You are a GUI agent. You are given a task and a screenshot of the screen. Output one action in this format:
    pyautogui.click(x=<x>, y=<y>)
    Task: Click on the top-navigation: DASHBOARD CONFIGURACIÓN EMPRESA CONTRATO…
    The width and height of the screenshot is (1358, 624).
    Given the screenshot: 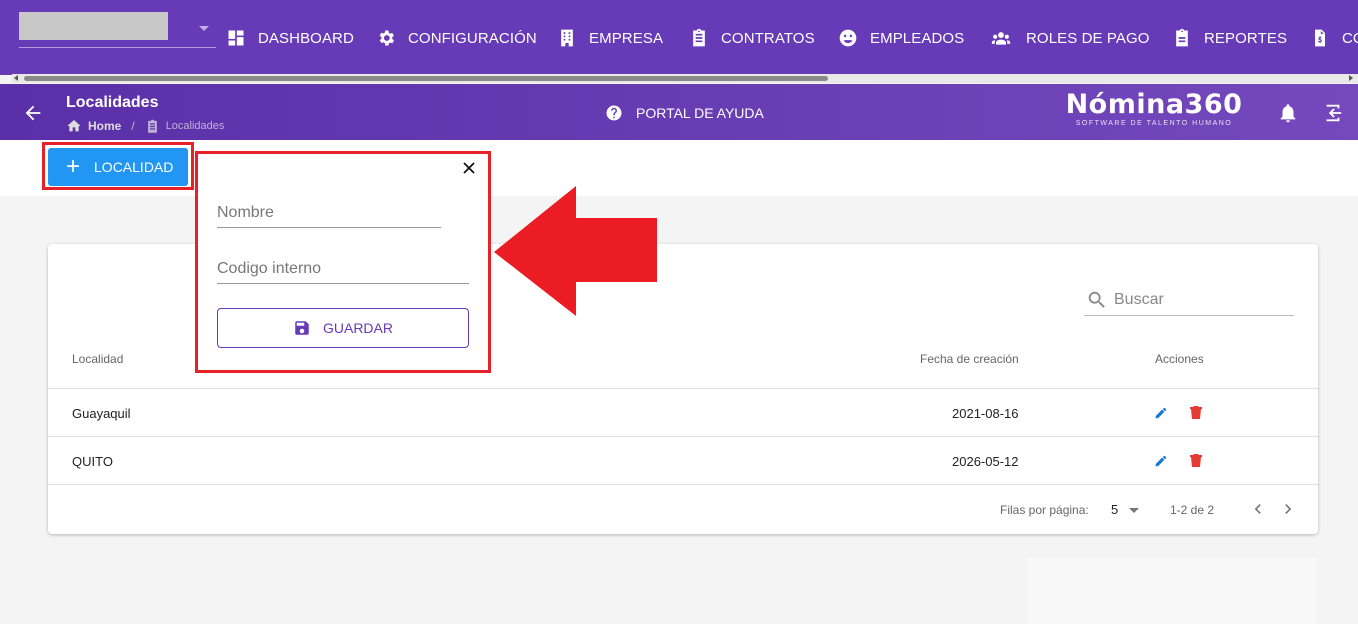 What is the action you would take?
    pyautogui.click(x=679, y=37)
    